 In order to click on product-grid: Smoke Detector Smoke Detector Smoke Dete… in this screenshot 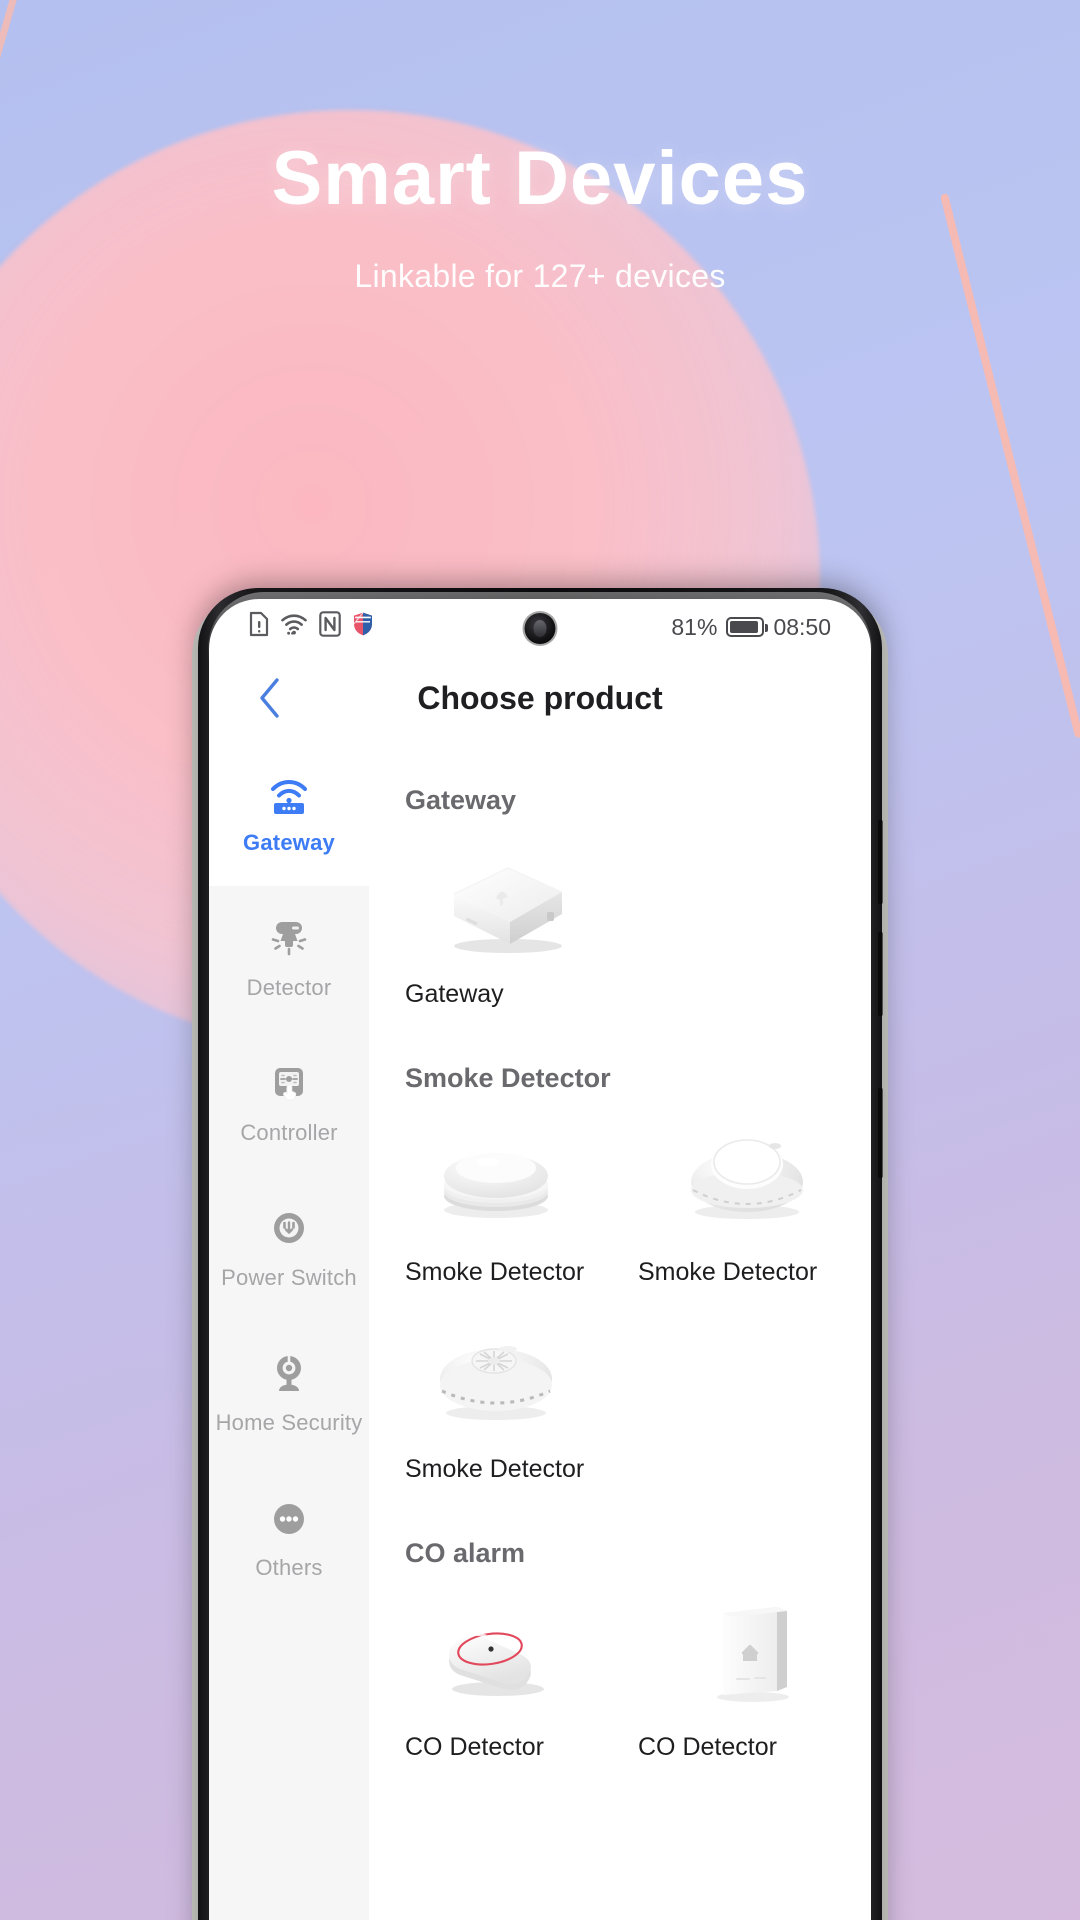, I will do `click(638, 1297)`.